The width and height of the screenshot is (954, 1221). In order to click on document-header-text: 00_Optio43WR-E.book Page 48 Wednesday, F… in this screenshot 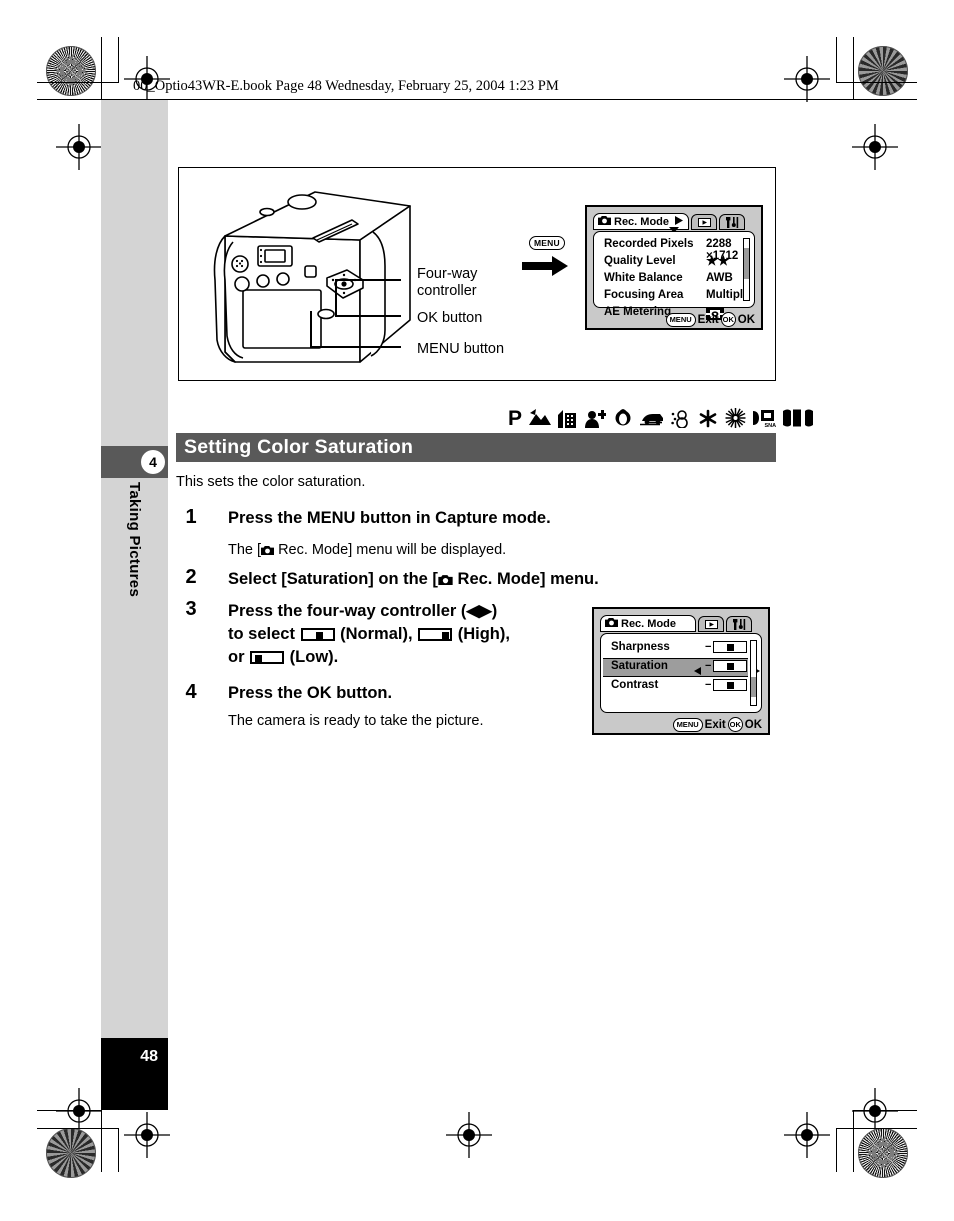, I will do `click(346, 86)`.